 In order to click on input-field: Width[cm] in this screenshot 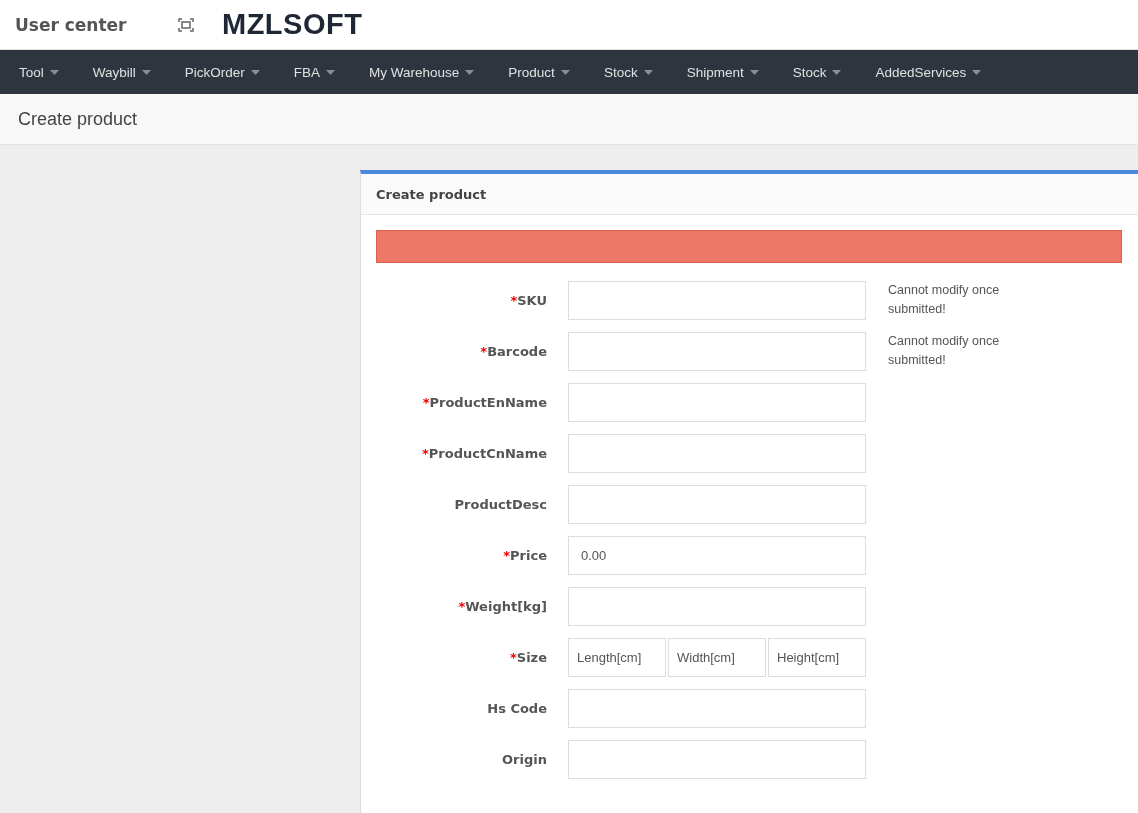, I will do `click(717, 657)`.